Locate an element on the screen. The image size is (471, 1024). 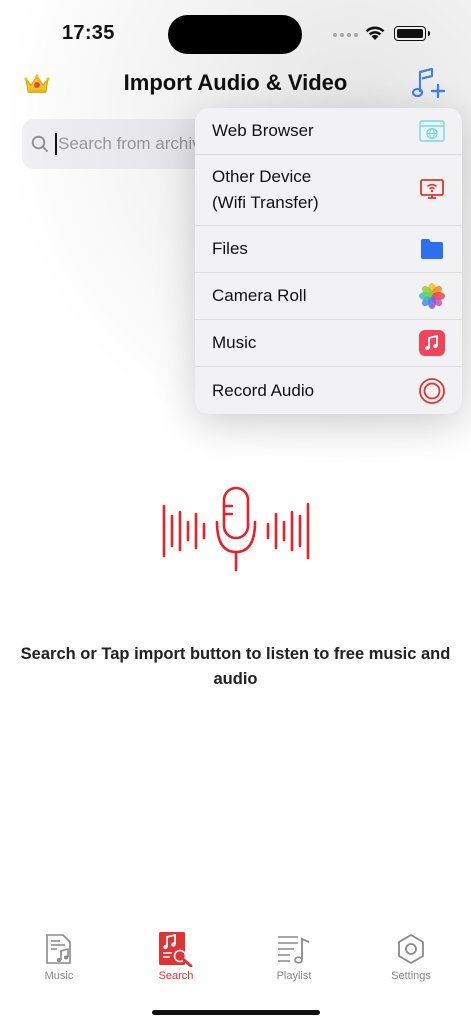
photos-icon is located at coordinates (432, 296).